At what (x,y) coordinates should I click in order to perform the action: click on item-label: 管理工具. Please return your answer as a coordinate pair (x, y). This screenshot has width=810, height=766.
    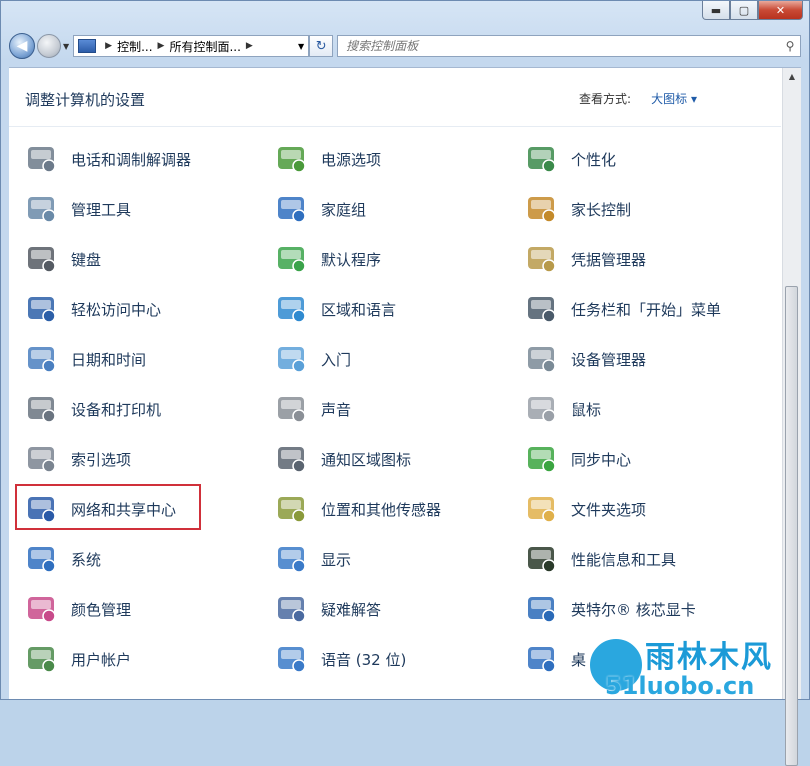
    Looking at the image, I should click on (101, 209).